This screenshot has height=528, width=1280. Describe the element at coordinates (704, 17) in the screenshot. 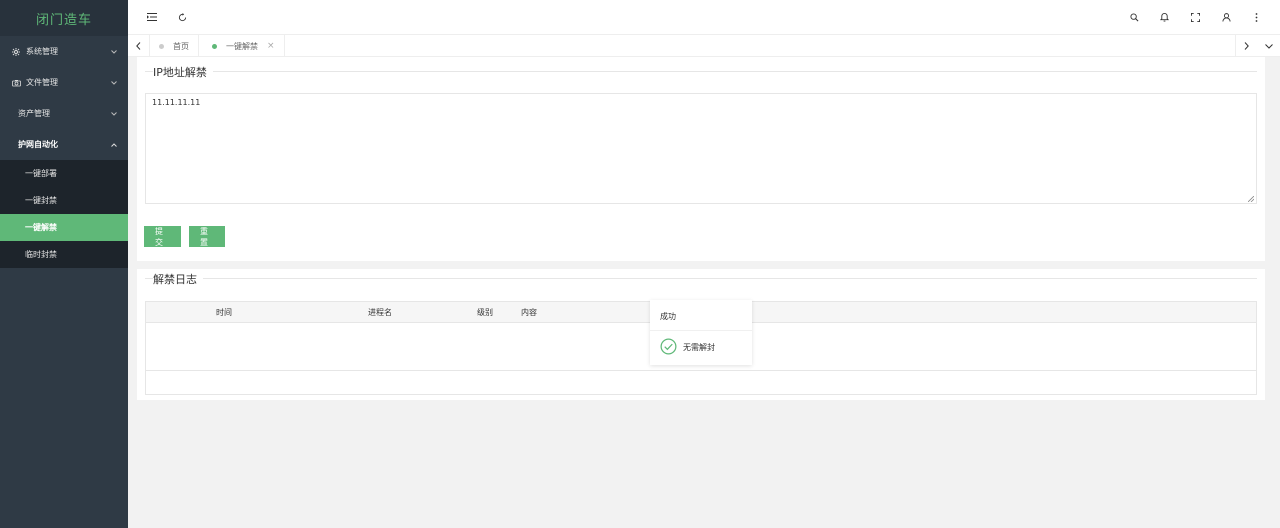

I see `top-header` at that location.